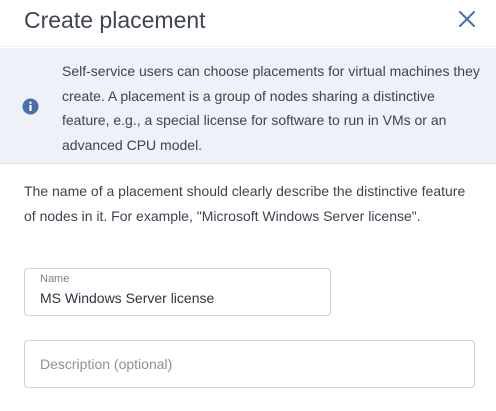 This screenshot has width=496, height=411. I want to click on description-input, so click(250, 364).